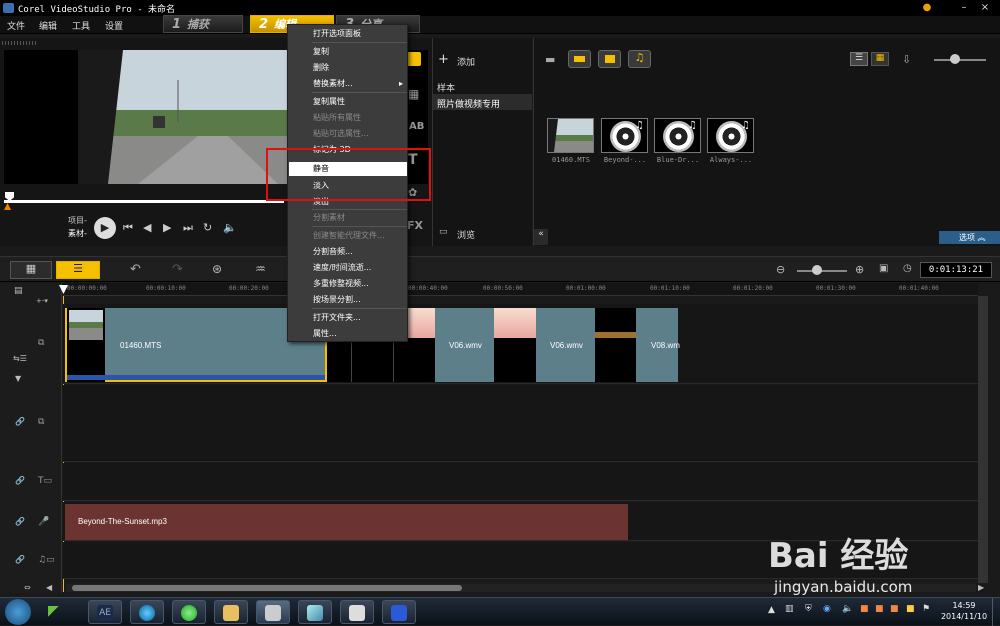 Image resolution: width=1000 pixels, height=626 pixels. I want to click on show-desktop-button, so click(996, 612).